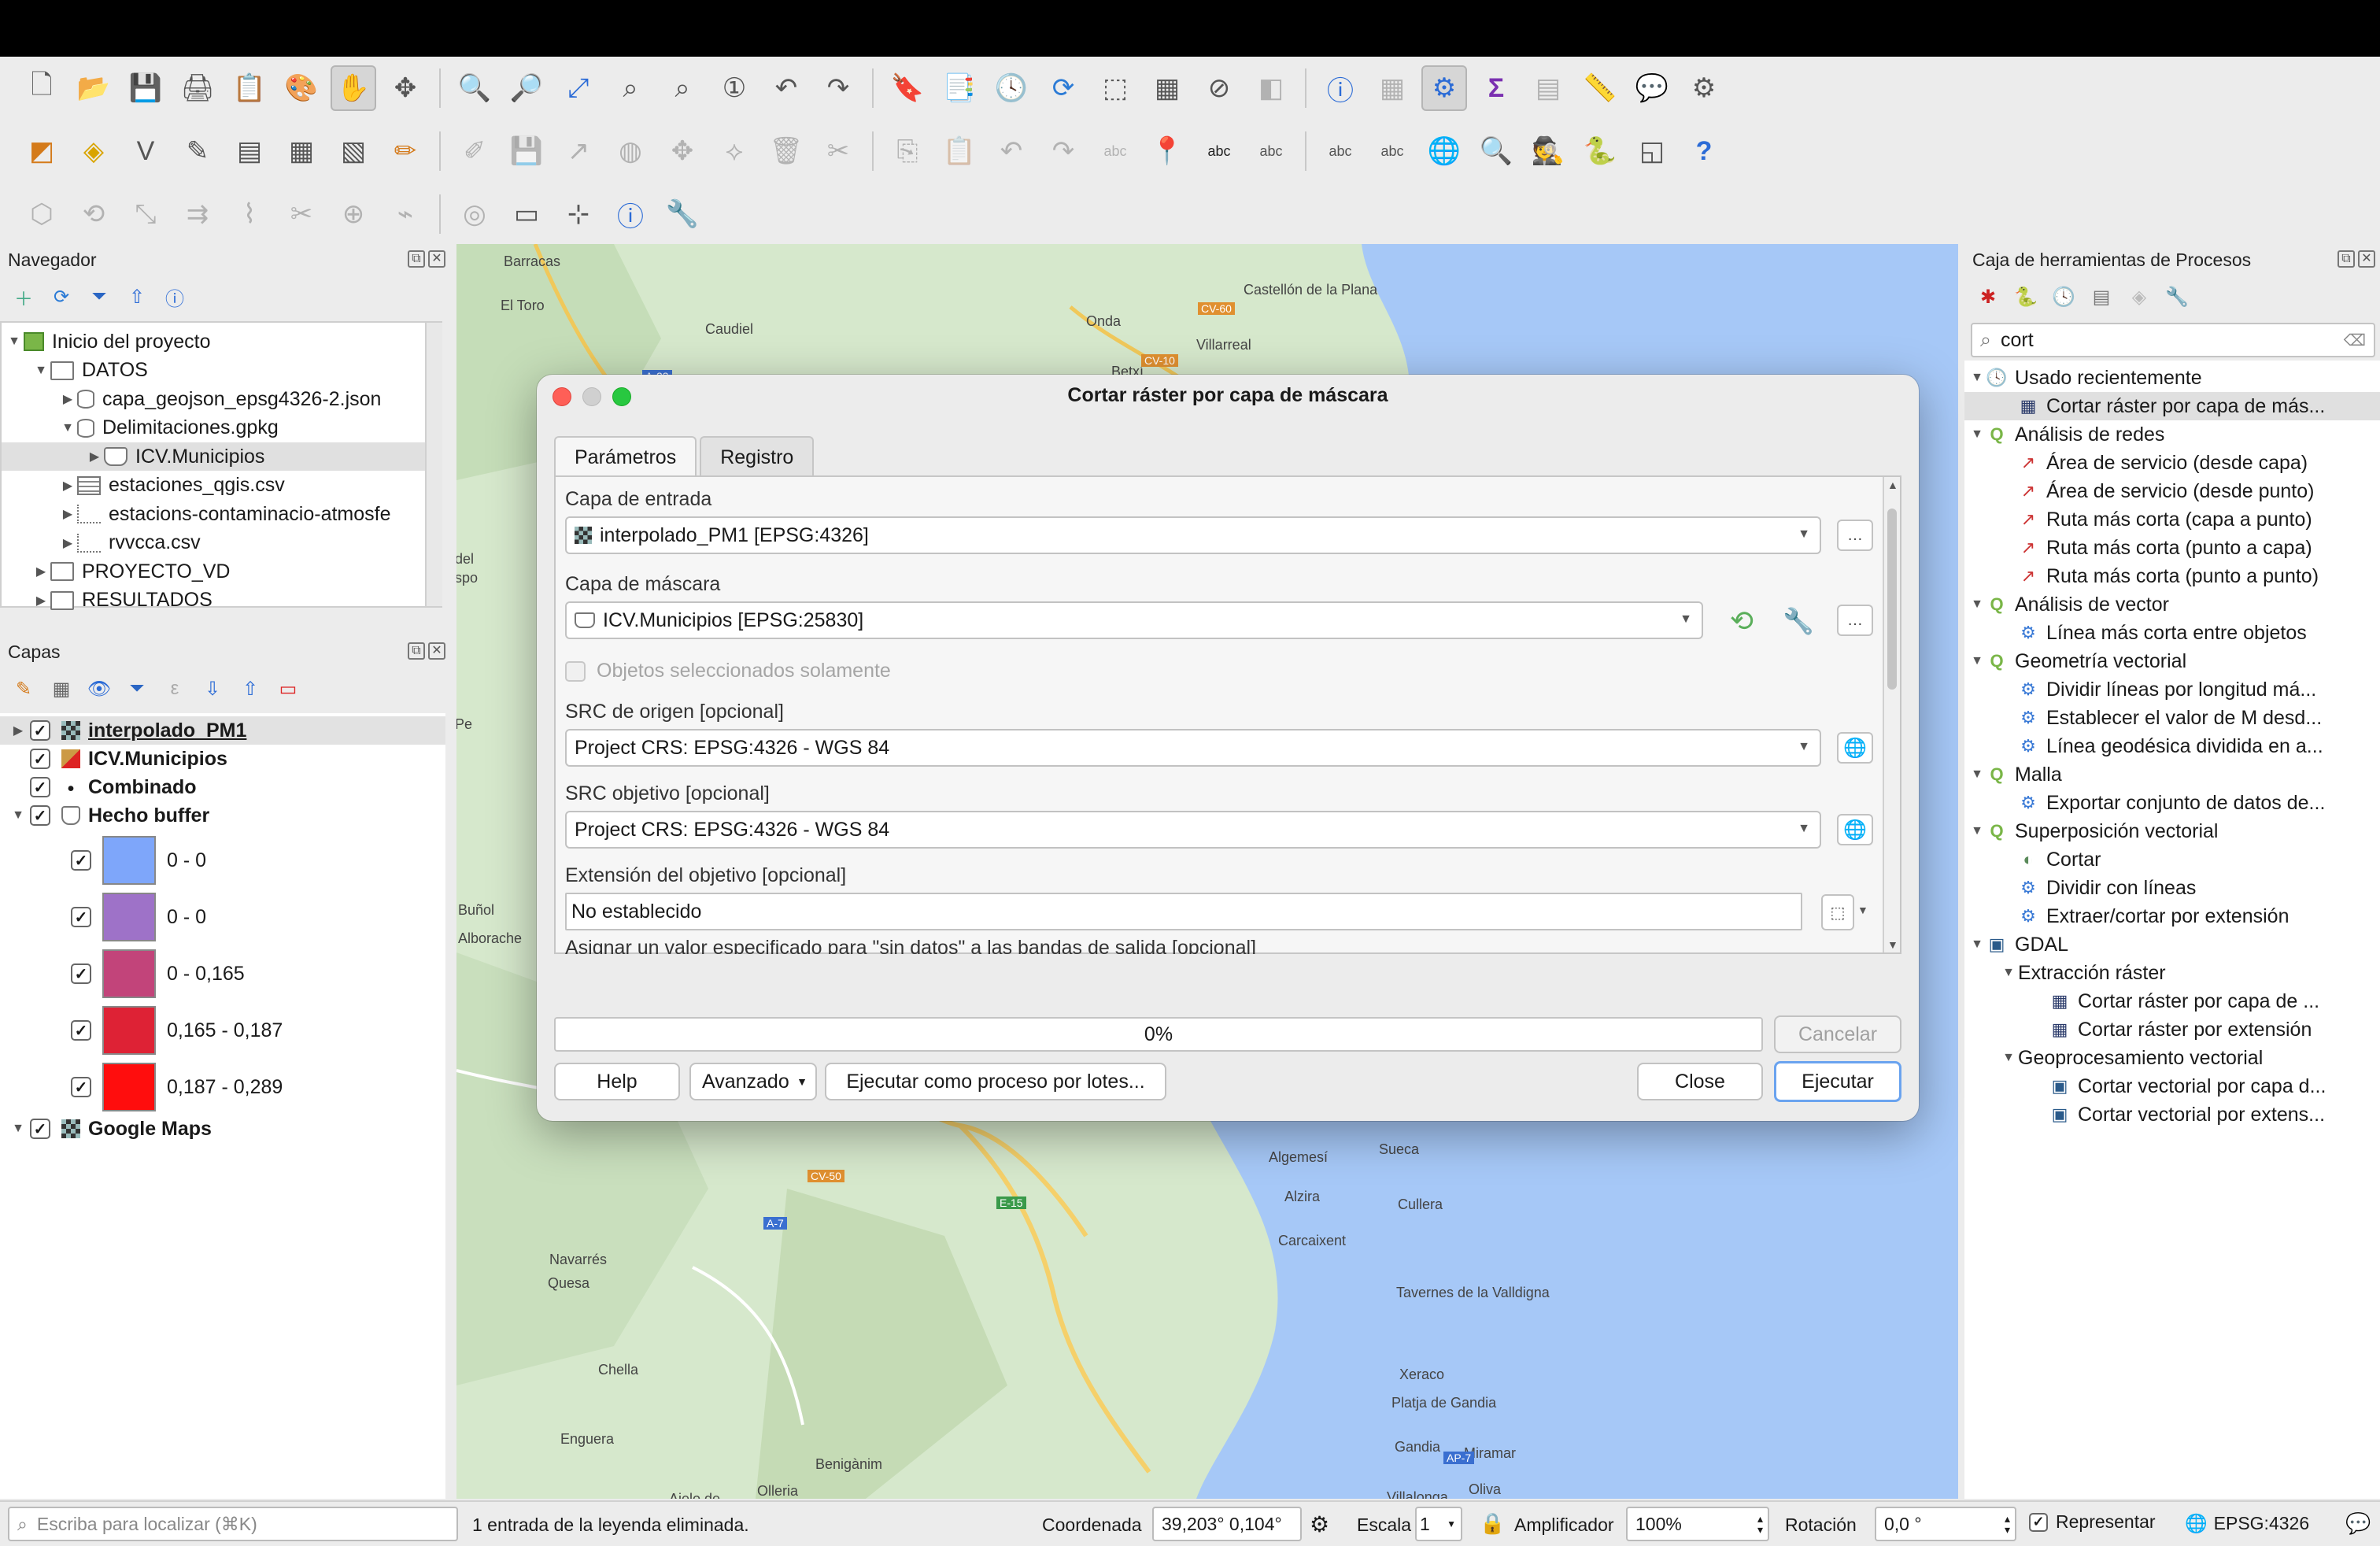  What do you see at coordinates (145, 214) in the screenshot?
I see `scale-icon: ⤡` at bounding box center [145, 214].